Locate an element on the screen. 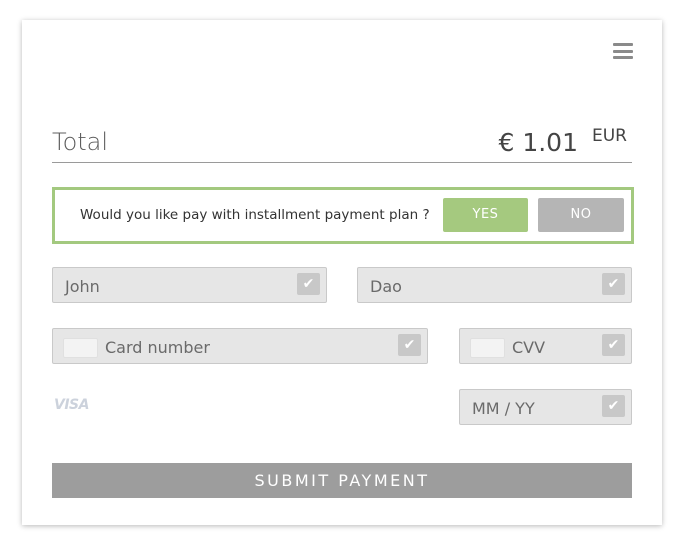  total-row: Total € 1.01 EUR is located at coordinates (342, 141).